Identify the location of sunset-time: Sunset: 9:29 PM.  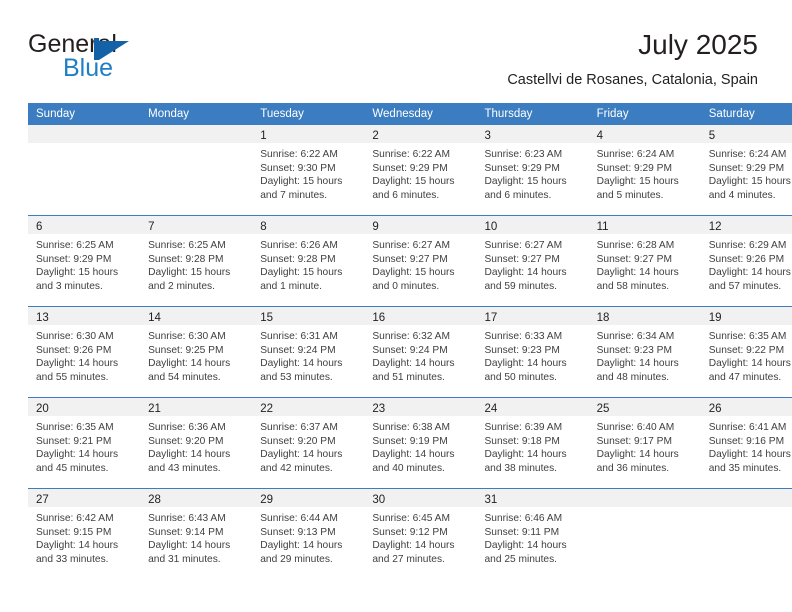
(746, 168).